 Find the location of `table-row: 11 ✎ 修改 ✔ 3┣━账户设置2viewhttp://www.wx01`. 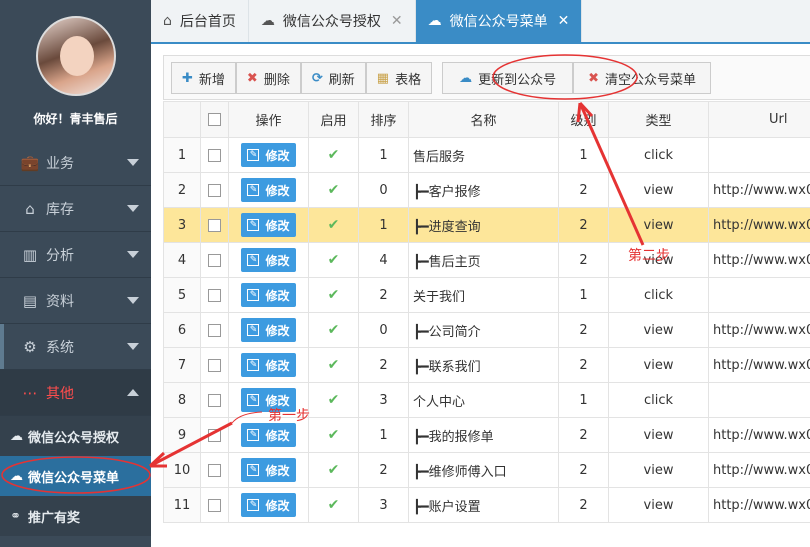

table-row: 11 ✎ 修改 ✔ 3┣━账户设置2viewhttp://www.wx01 is located at coordinates (486, 505).